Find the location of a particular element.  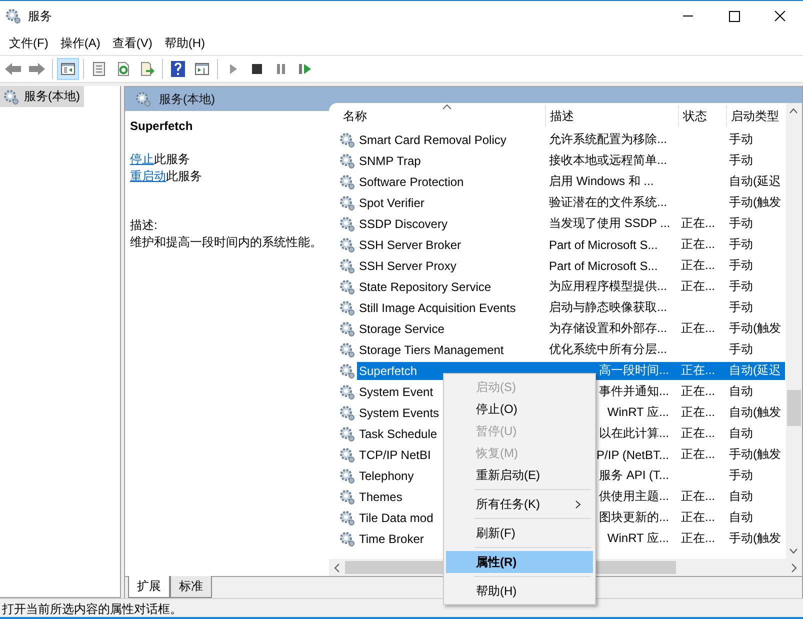

table-cell: Spot Verifier is located at coordinates (391, 203).